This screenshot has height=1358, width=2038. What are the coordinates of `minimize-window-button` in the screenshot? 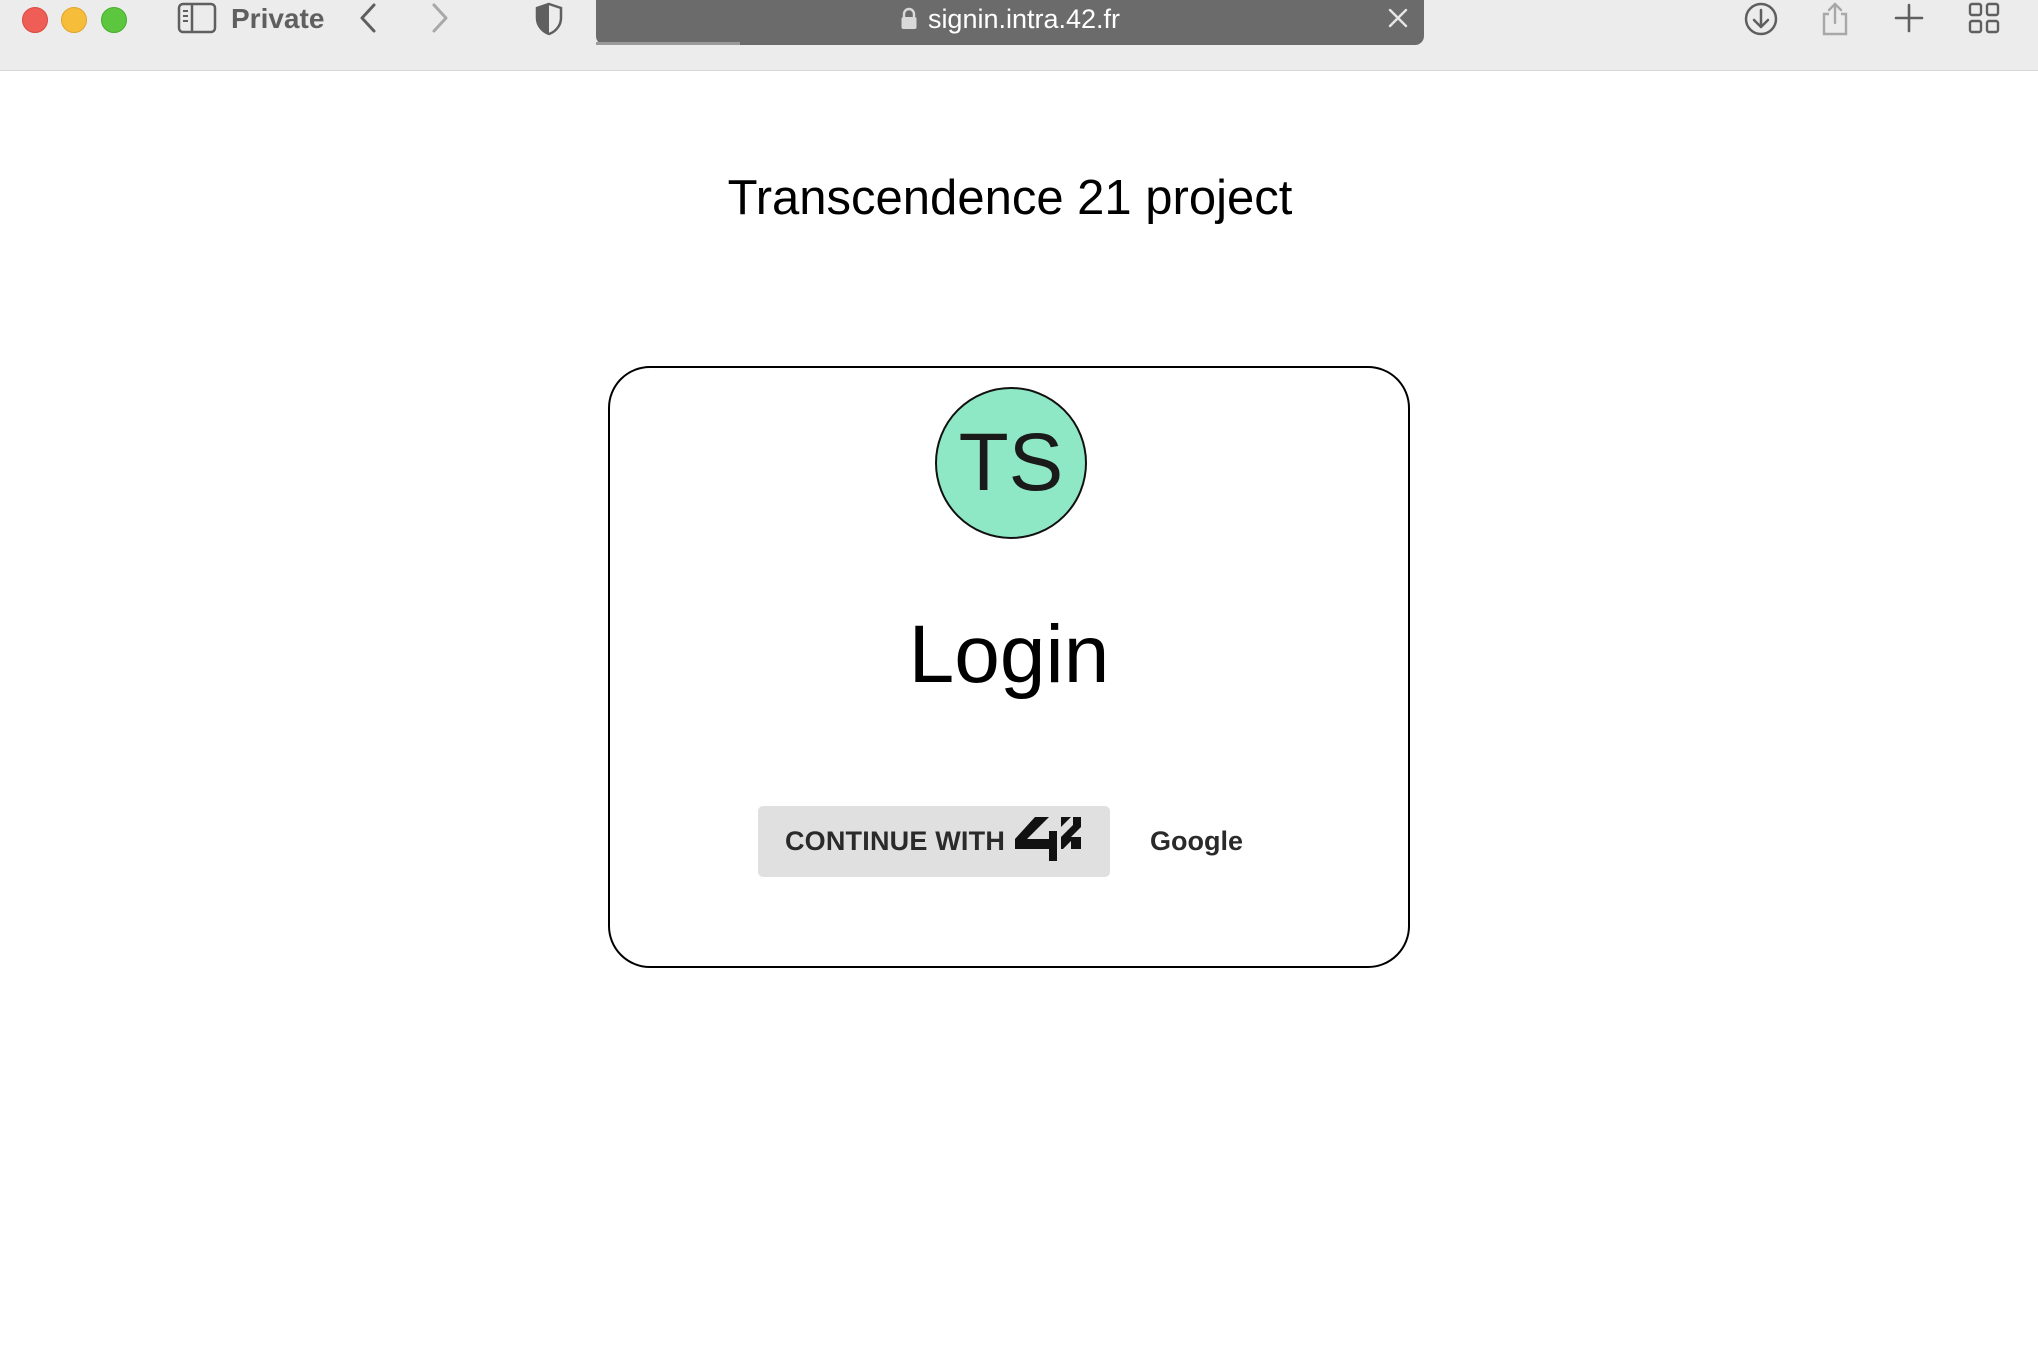 It's located at (74, 20).